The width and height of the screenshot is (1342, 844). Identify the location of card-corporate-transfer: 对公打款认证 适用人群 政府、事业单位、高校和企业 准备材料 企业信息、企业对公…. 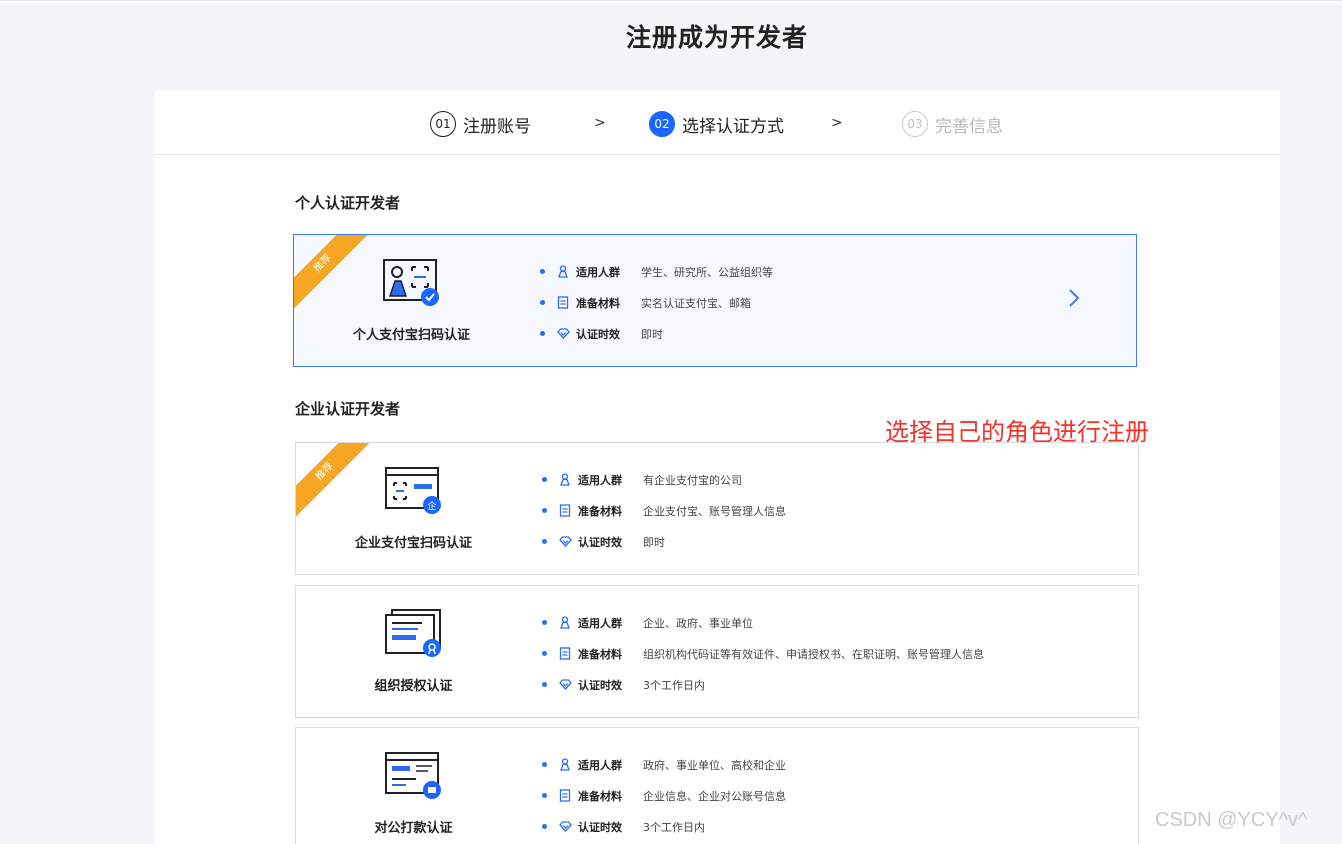
(717, 785).